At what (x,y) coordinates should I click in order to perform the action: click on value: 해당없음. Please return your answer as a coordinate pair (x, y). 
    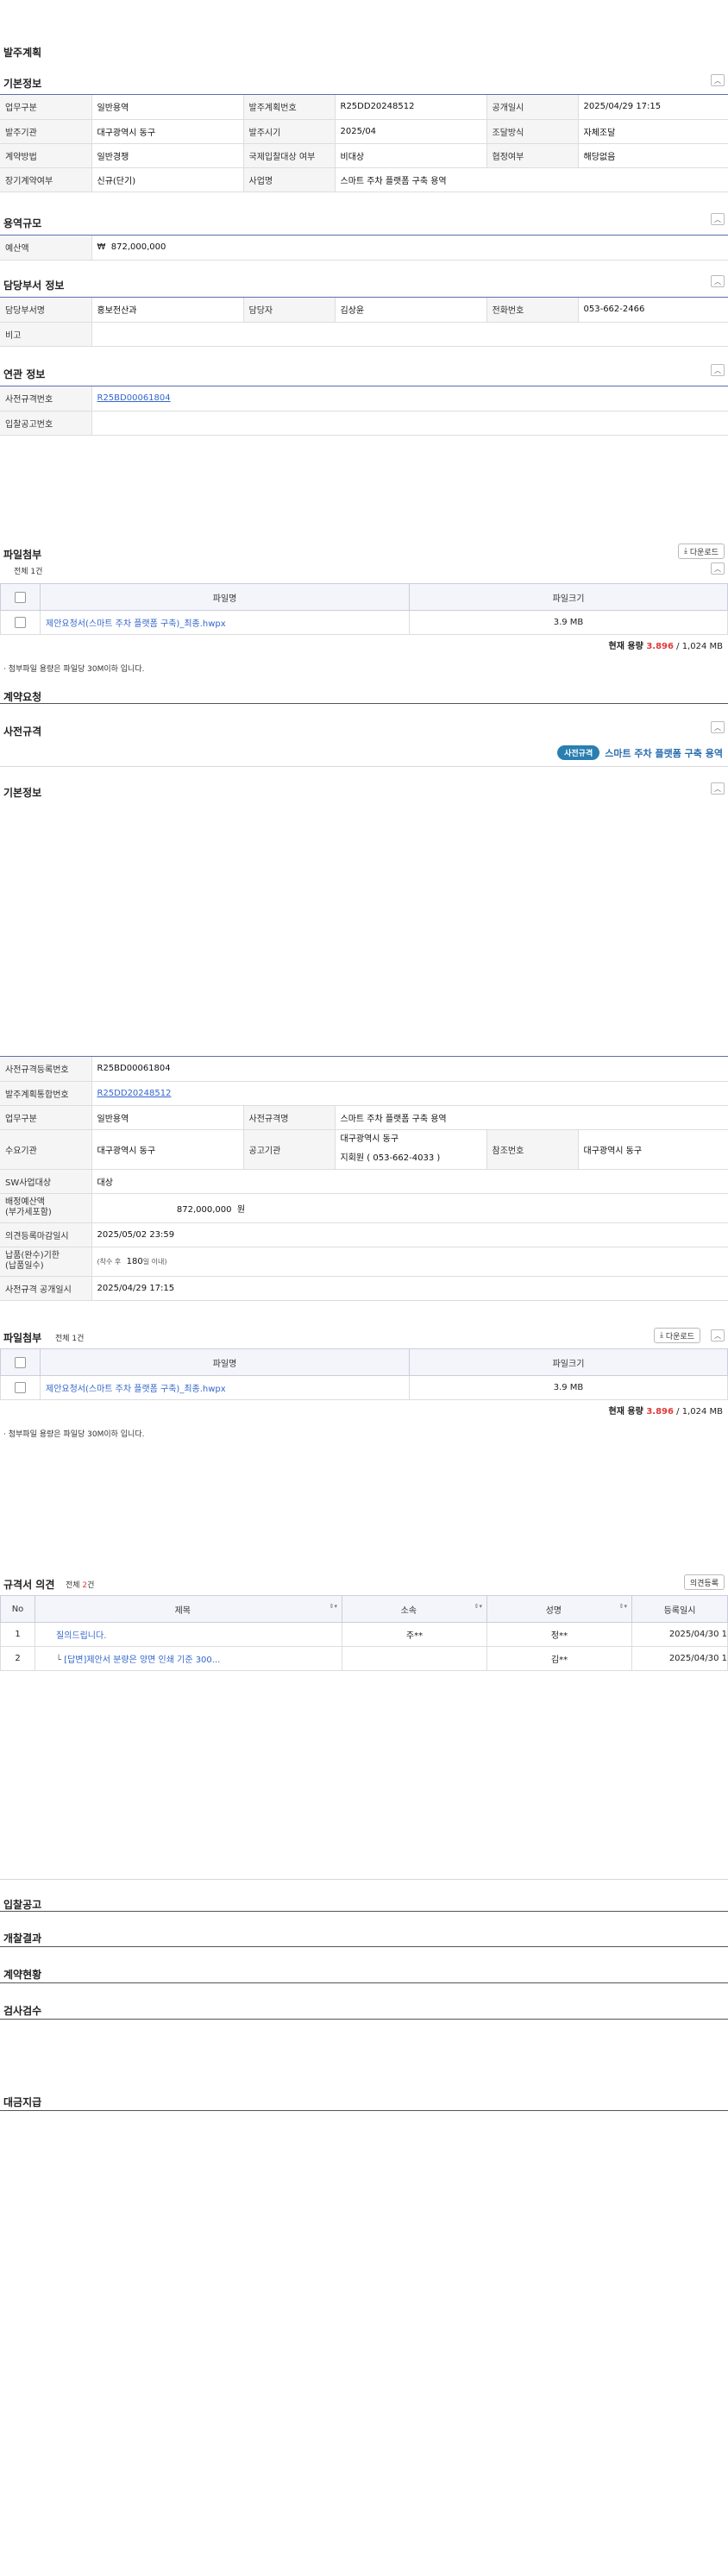
    Looking at the image, I should click on (653, 155).